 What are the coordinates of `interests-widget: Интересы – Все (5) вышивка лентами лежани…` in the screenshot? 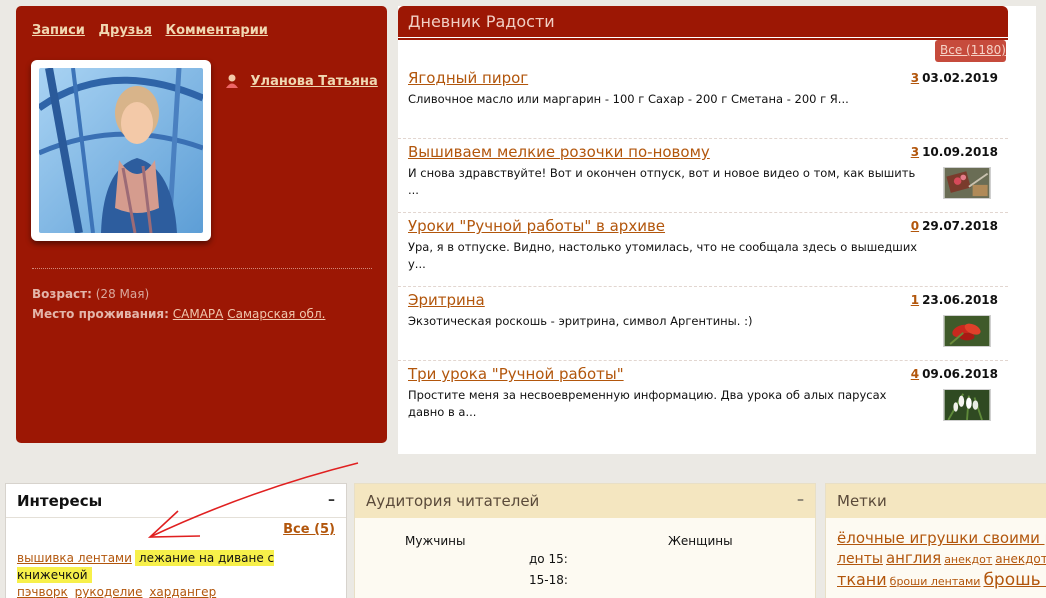 It's located at (176, 540).